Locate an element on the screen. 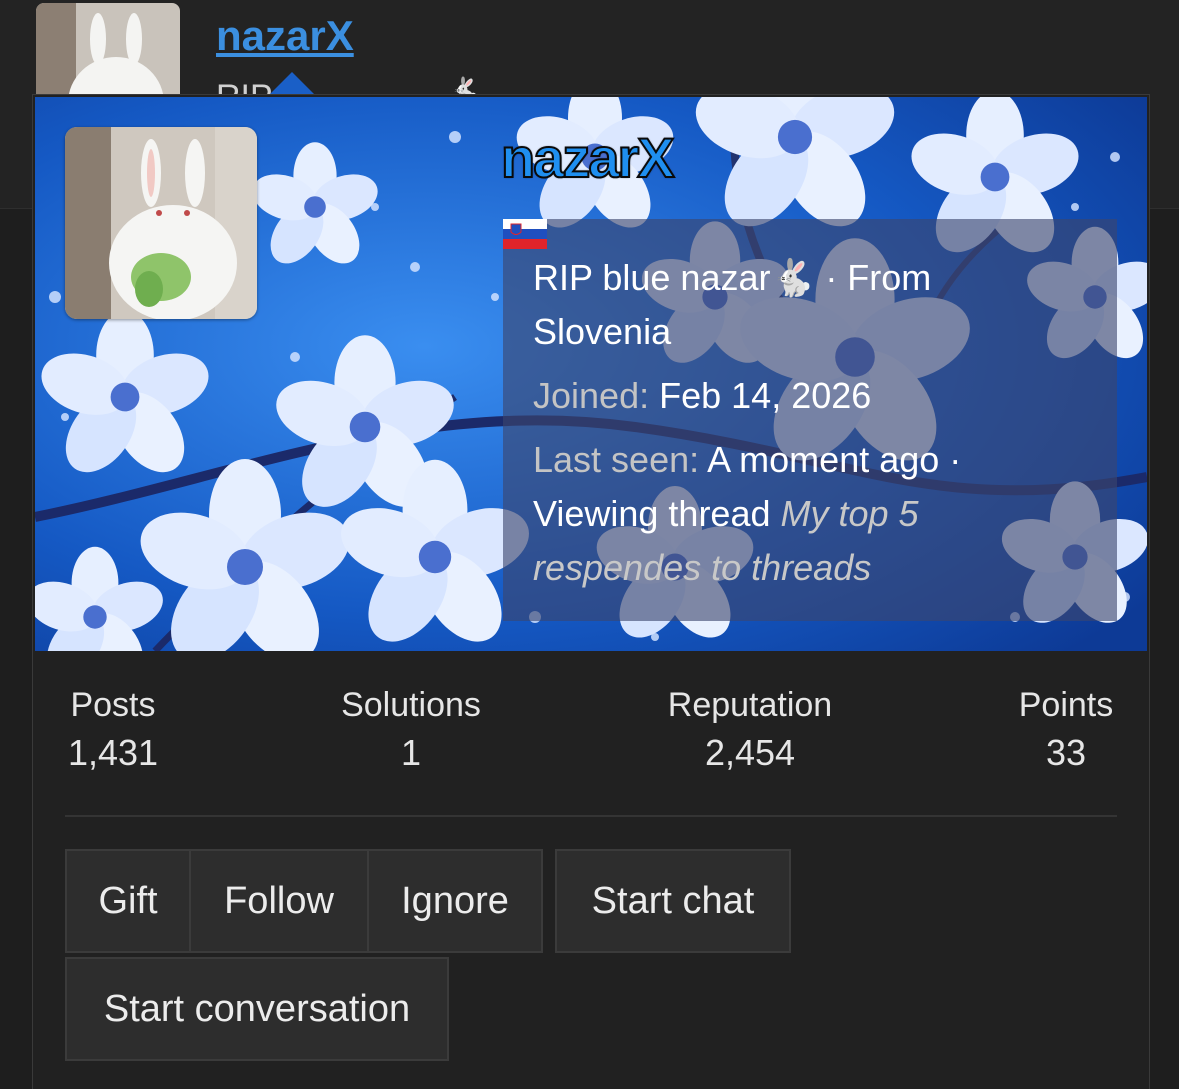  stat-reputation: Reputation 2,454 is located at coordinates (750, 733).